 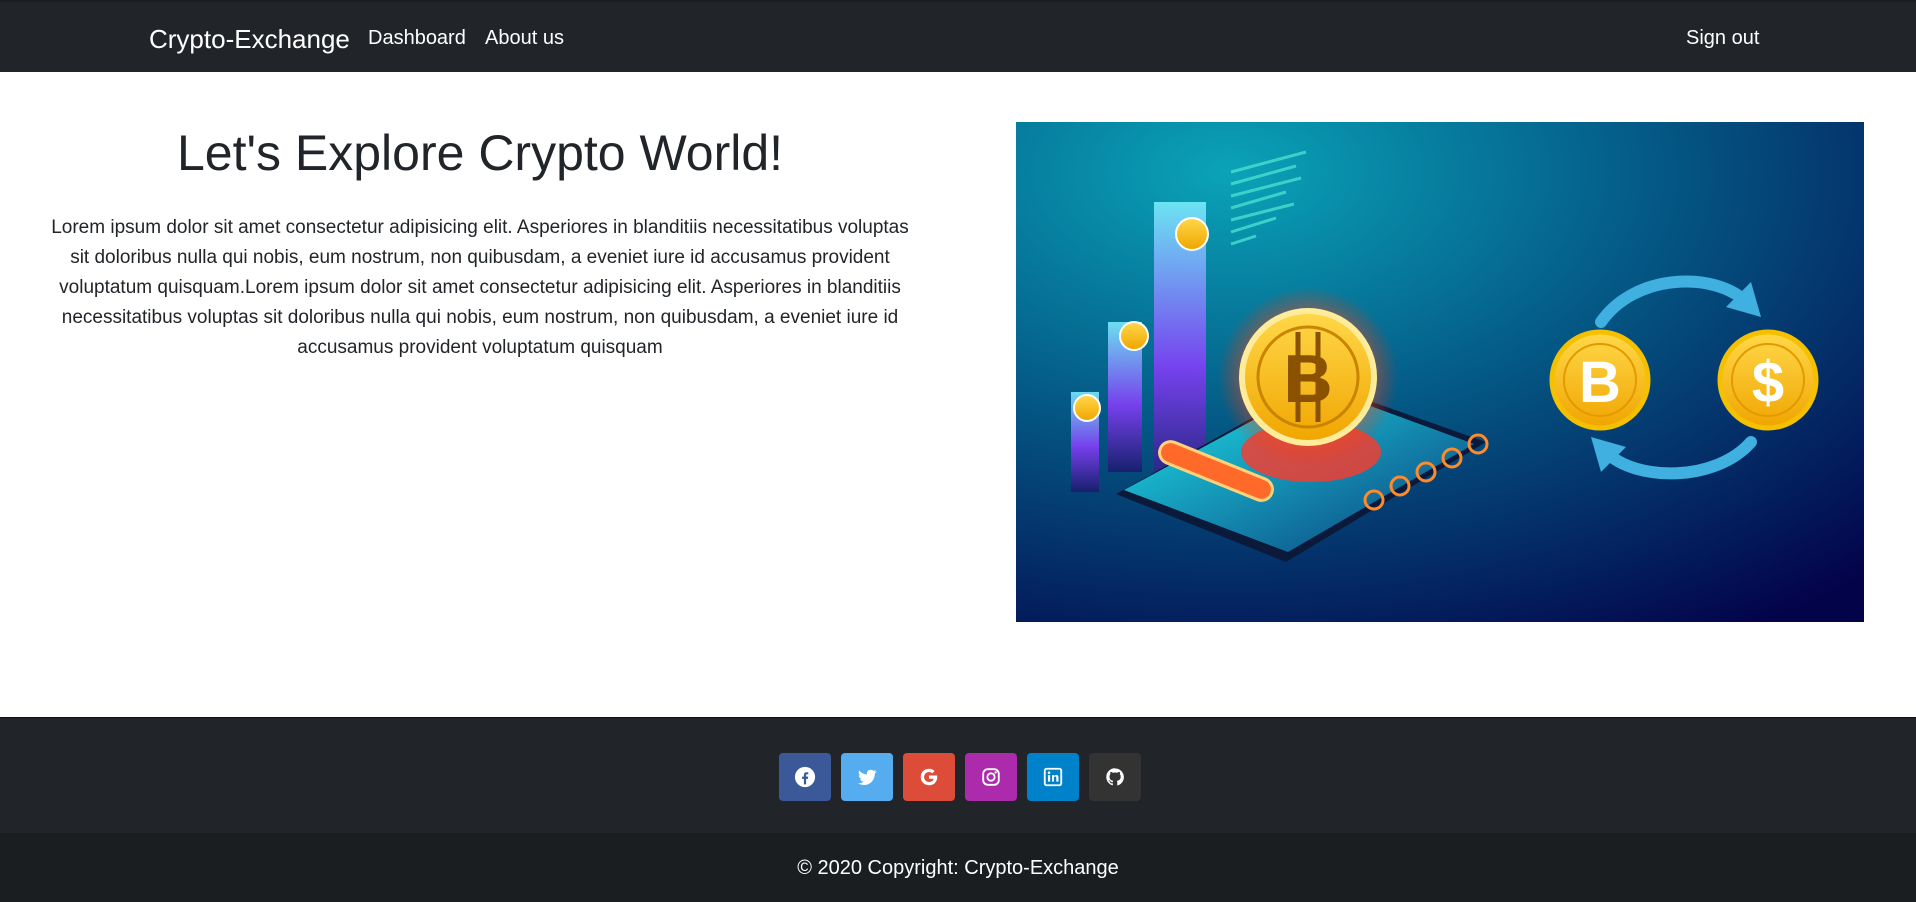 I want to click on twitter-button, so click(x=867, y=777).